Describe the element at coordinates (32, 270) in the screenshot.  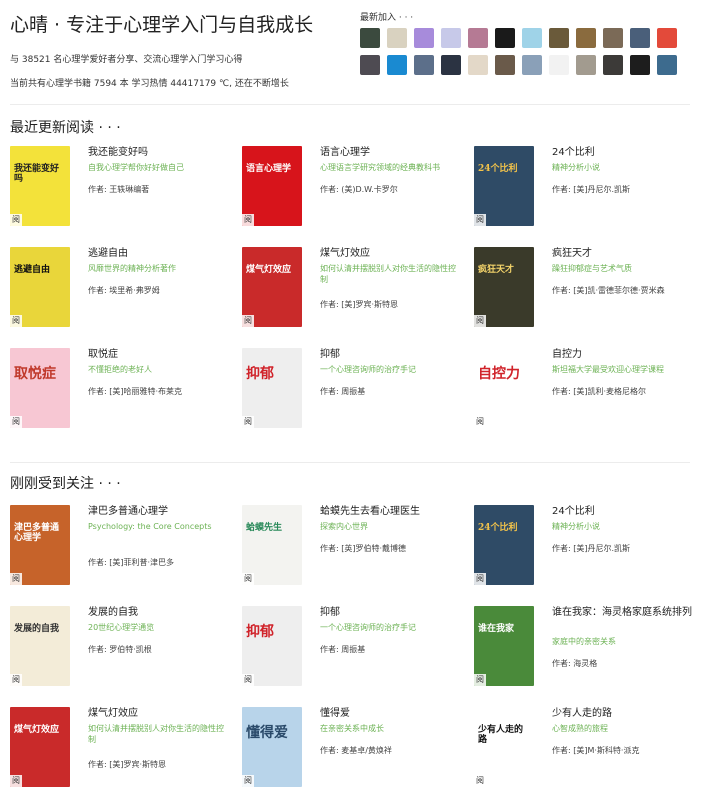
I see `book-cover-text: 逃避自由` at that location.